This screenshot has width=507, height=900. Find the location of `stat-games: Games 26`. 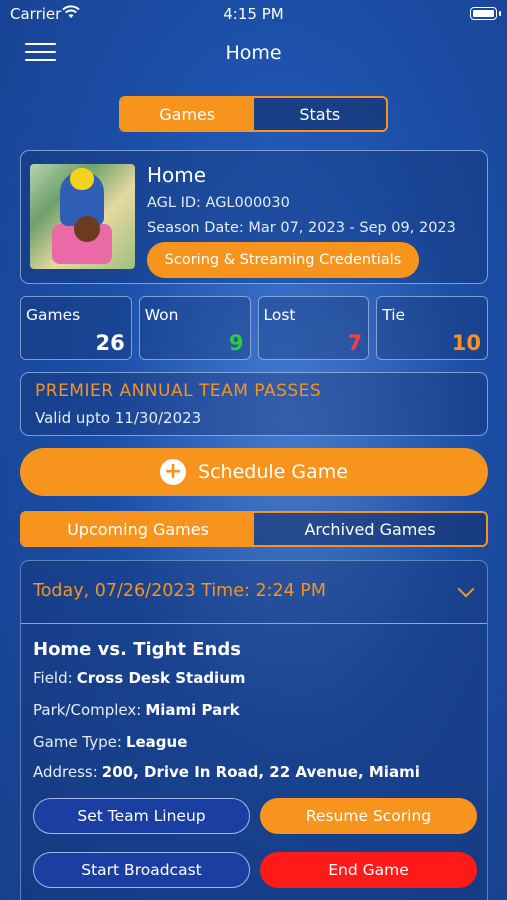

stat-games: Games 26 is located at coordinates (76, 328).